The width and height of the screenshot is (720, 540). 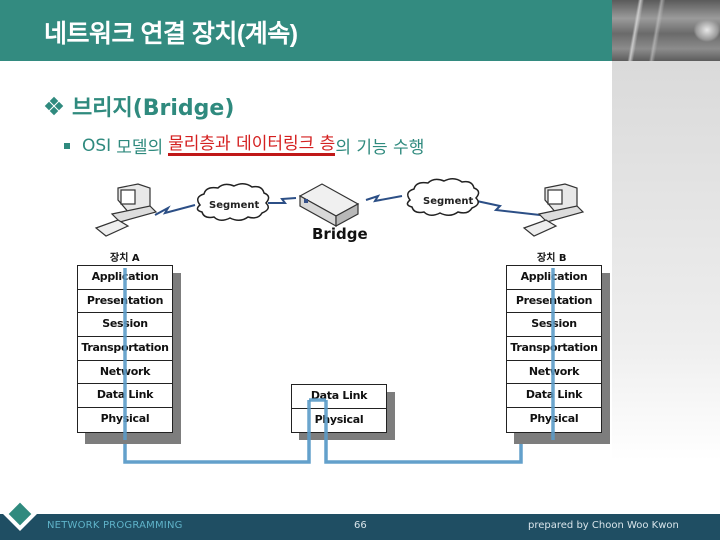 I want to click on footer-course: NETWORK PROGRAMMING, so click(x=115, y=525).